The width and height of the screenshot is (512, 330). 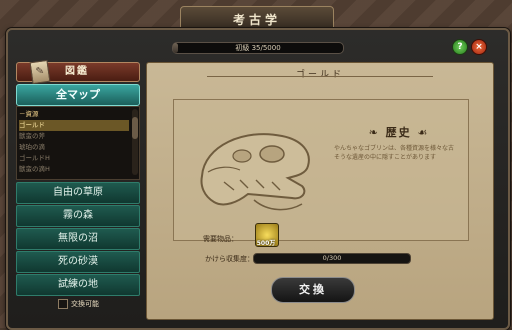 I want to click on fragment-progress-bar: 0/300, so click(x=332, y=258).